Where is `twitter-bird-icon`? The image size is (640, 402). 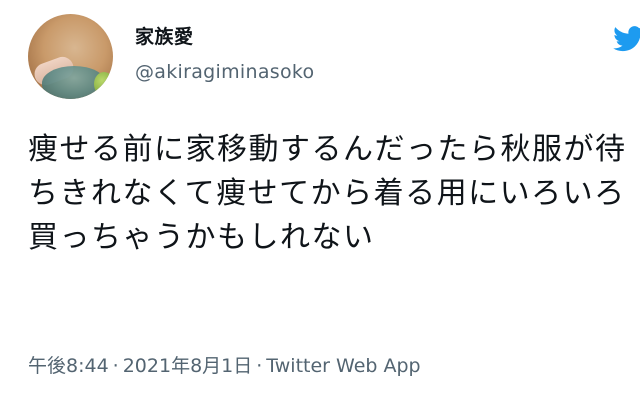
twitter-bird-icon is located at coordinates (625, 39).